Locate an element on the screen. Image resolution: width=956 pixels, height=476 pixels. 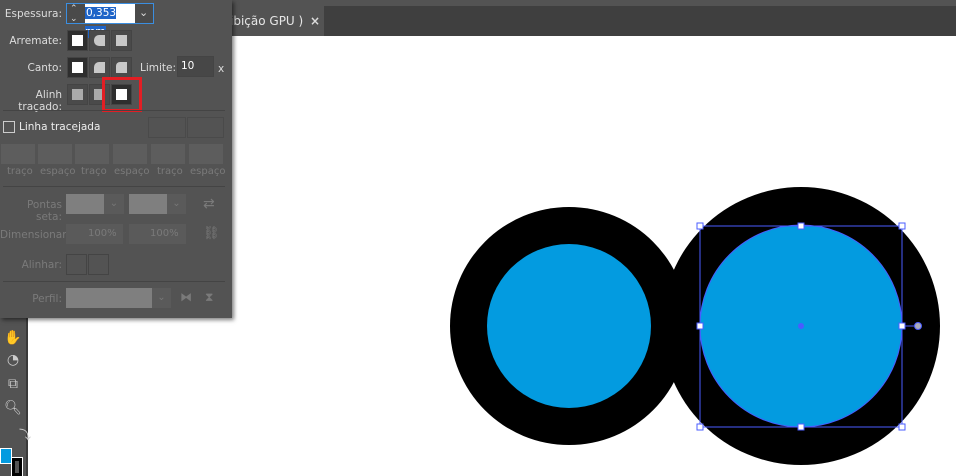
limit-label: Limite: is located at coordinates (158, 68).